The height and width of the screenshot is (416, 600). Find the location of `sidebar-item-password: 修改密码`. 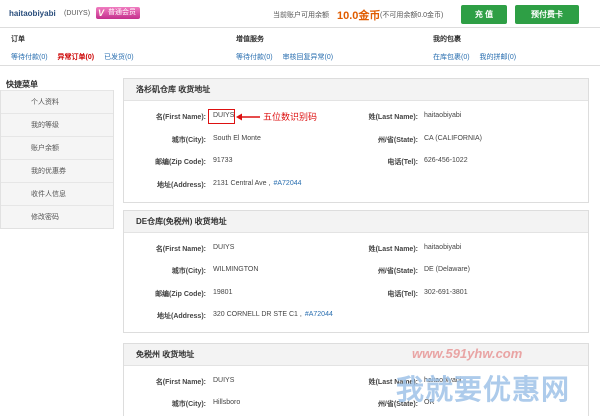

sidebar-item-password: 修改密码 is located at coordinates (57, 216).